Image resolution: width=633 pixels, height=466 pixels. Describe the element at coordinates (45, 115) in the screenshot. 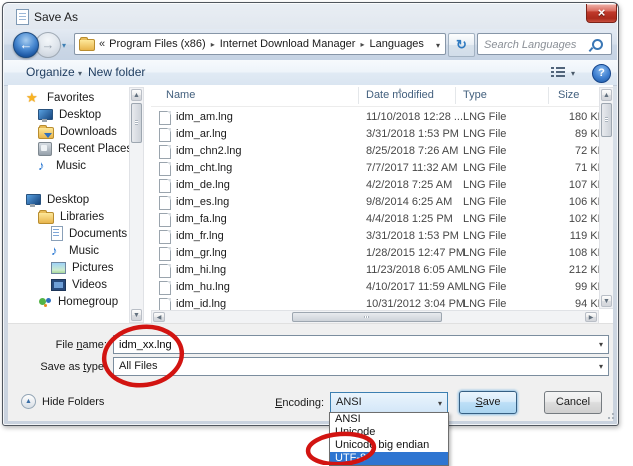

I see `monitor-icon` at that location.